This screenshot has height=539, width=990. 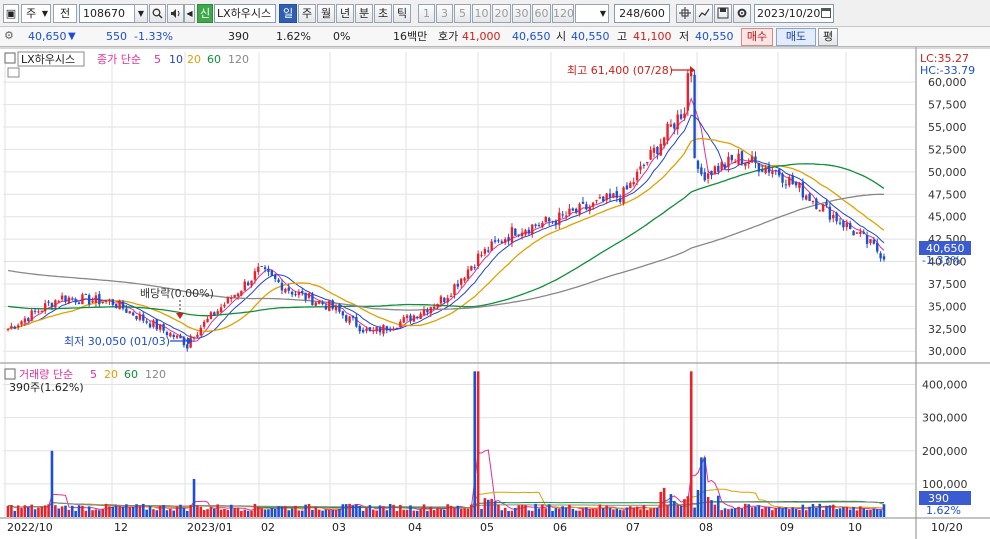 I want to click on period-button-3: 년, so click(x=345, y=13).